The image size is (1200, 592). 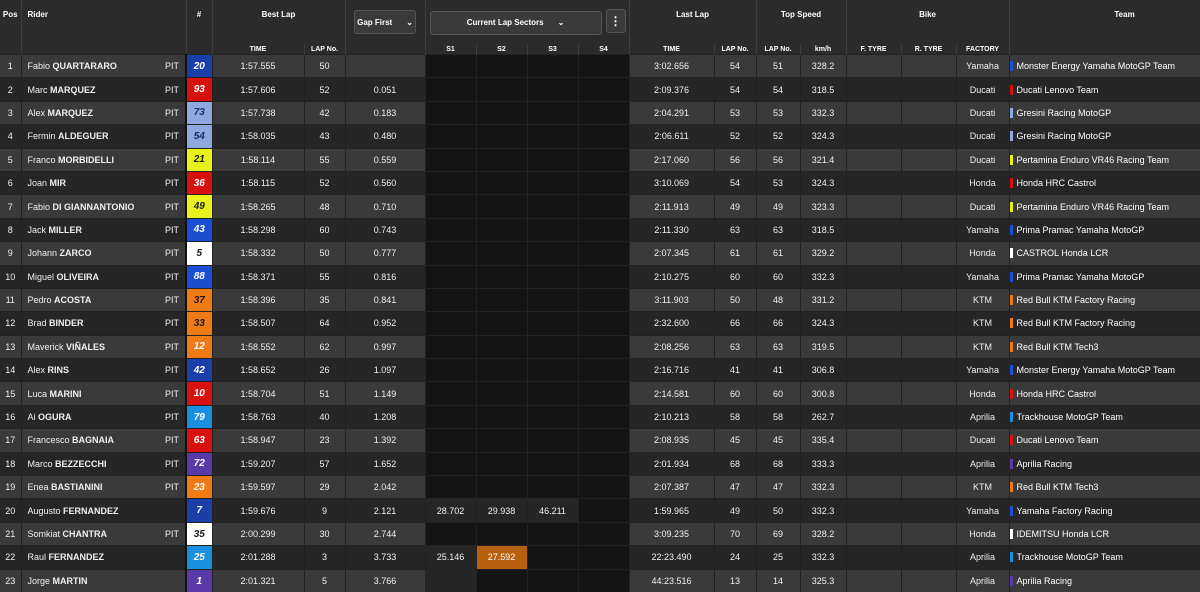 What do you see at coordinates (104, 159) in the screenshot?
I see `rider-name: Franco MORBIDELLI PIT` at bounding box center [104, 159].